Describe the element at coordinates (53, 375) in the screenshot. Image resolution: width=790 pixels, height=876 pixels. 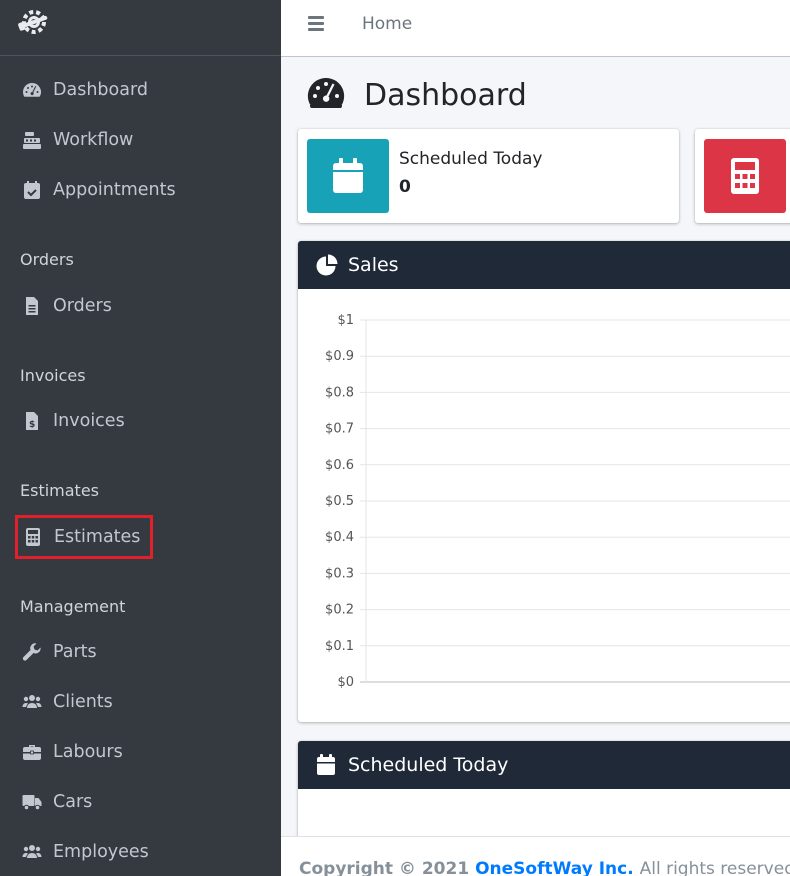
I see `nav-header-invoices: Invoices` at that location.